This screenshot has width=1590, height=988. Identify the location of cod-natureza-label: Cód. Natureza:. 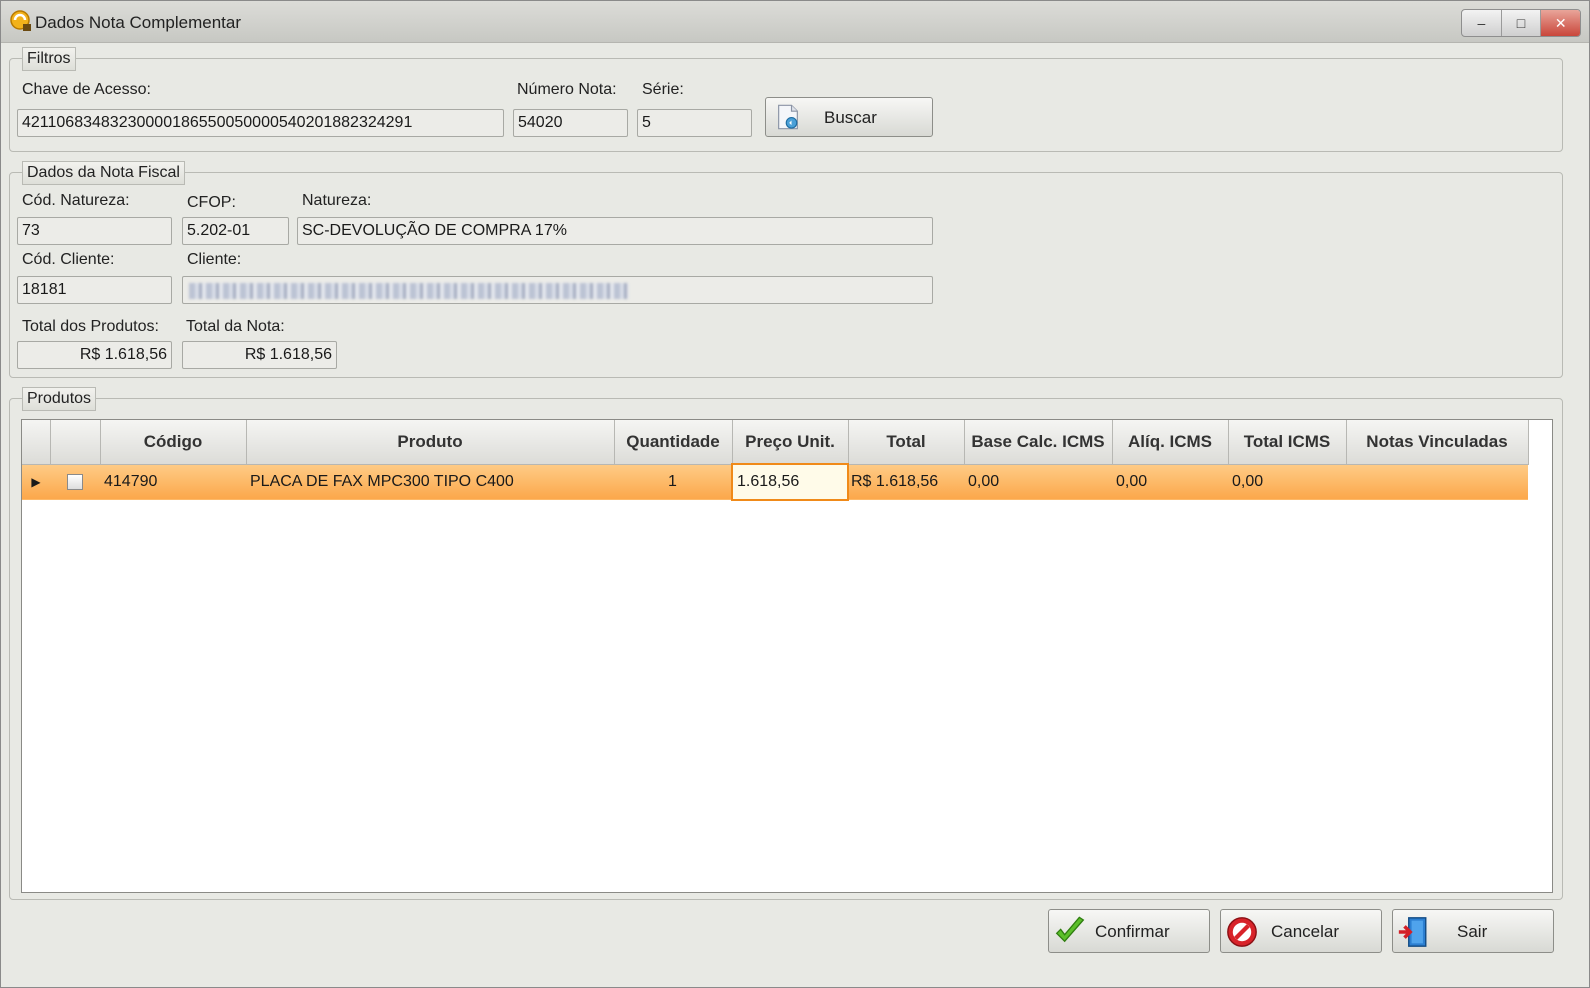
(76, 200).